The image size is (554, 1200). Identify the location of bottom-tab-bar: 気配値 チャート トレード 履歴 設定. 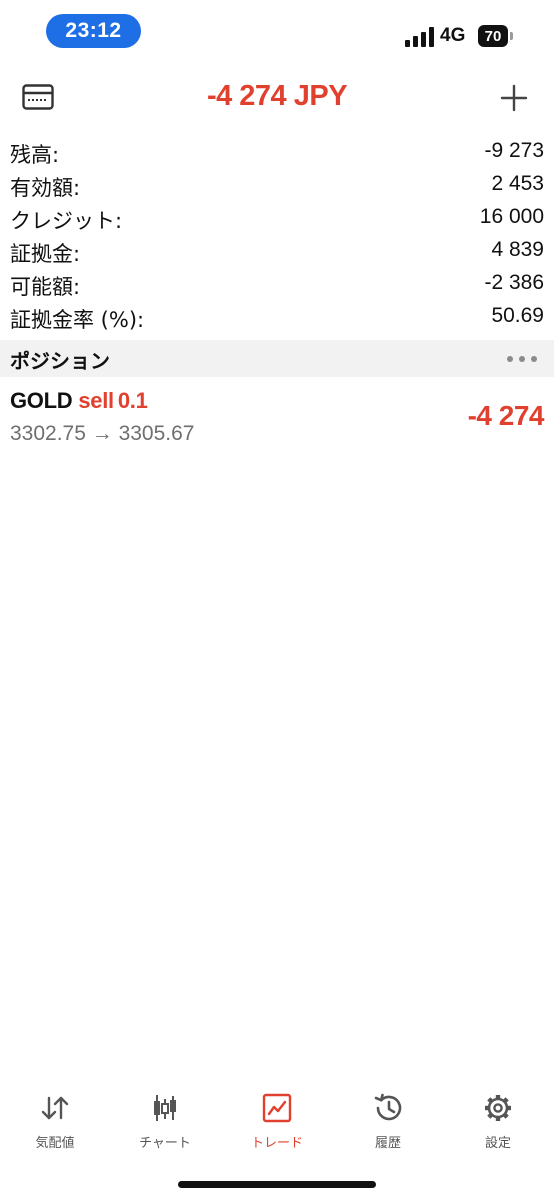
(277, 1125).